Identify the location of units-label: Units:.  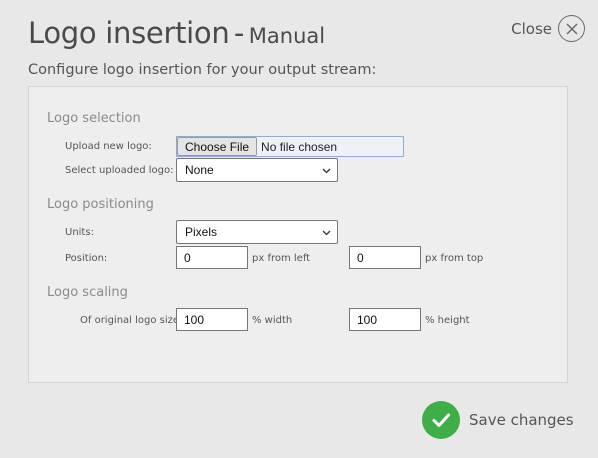
(79, 232).